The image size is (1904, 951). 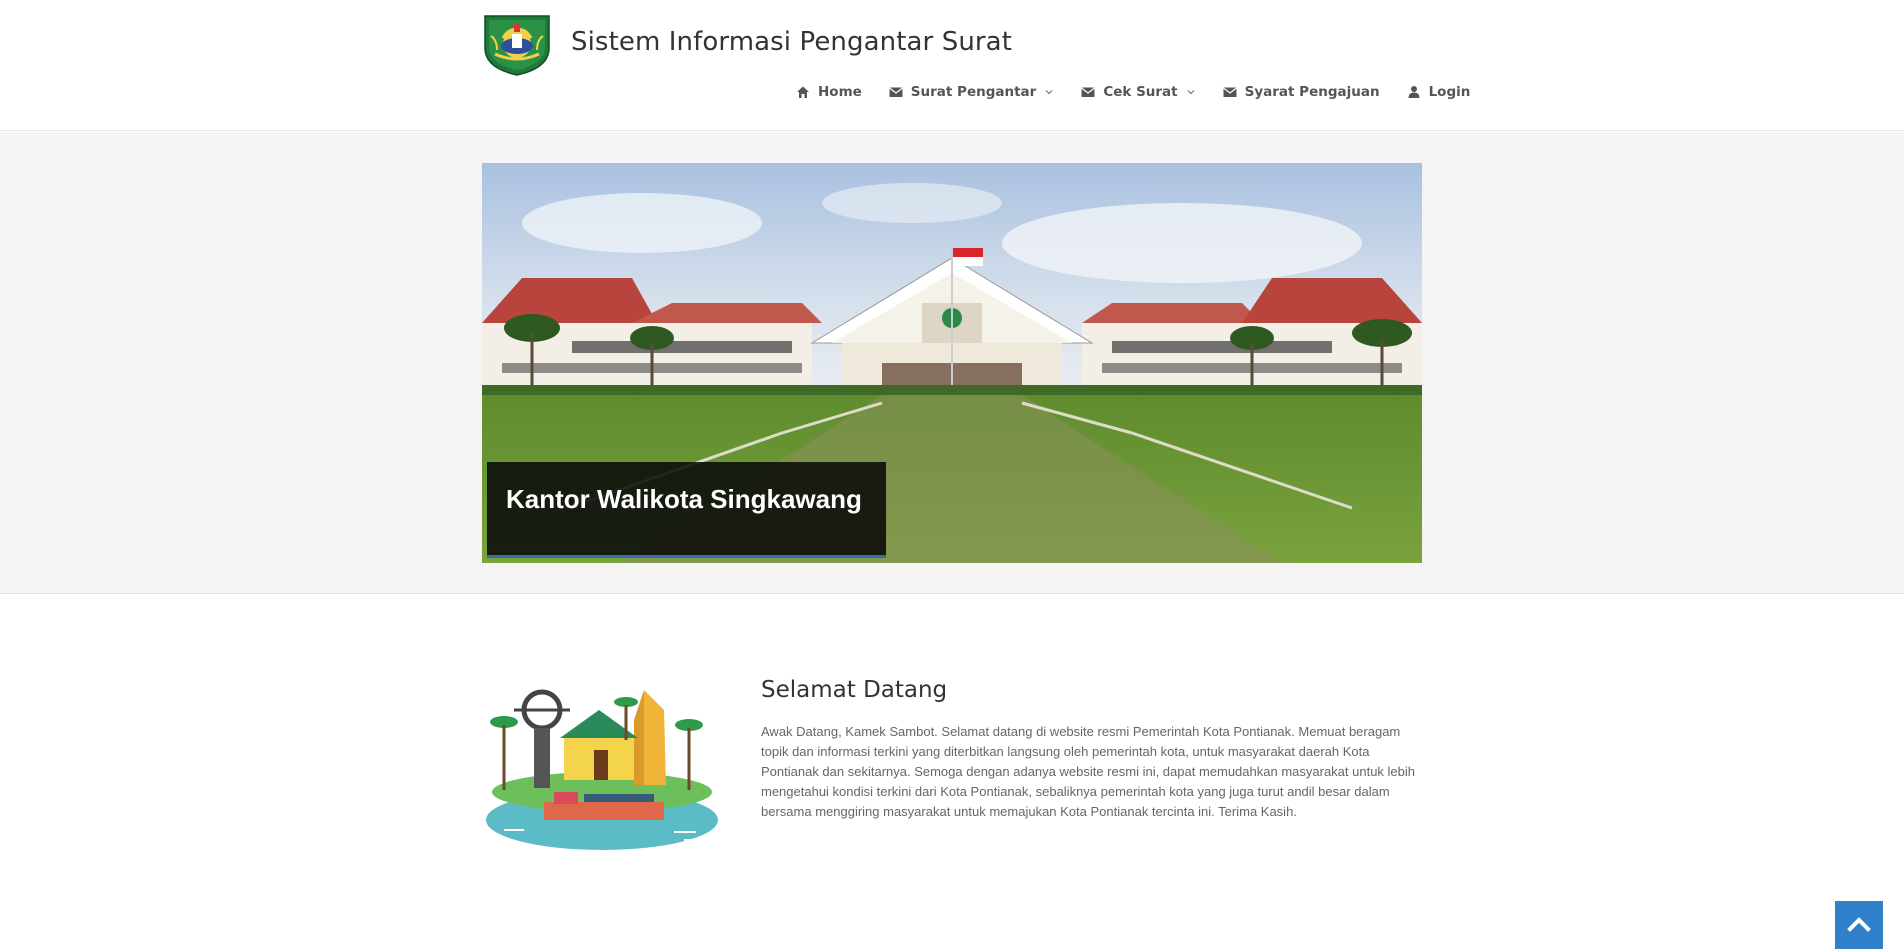 I want to click on nav-cek-surat: Cek Surat, so click(x=1138, y=92).